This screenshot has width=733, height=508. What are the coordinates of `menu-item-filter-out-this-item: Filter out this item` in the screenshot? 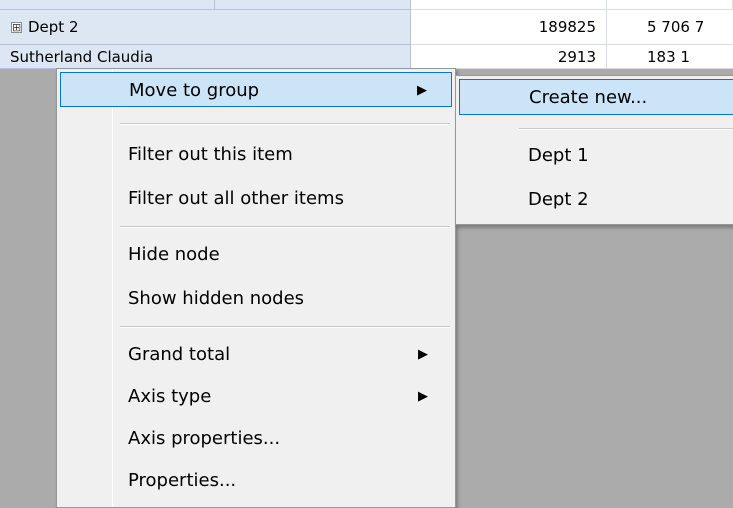 It's located at (256, 154).